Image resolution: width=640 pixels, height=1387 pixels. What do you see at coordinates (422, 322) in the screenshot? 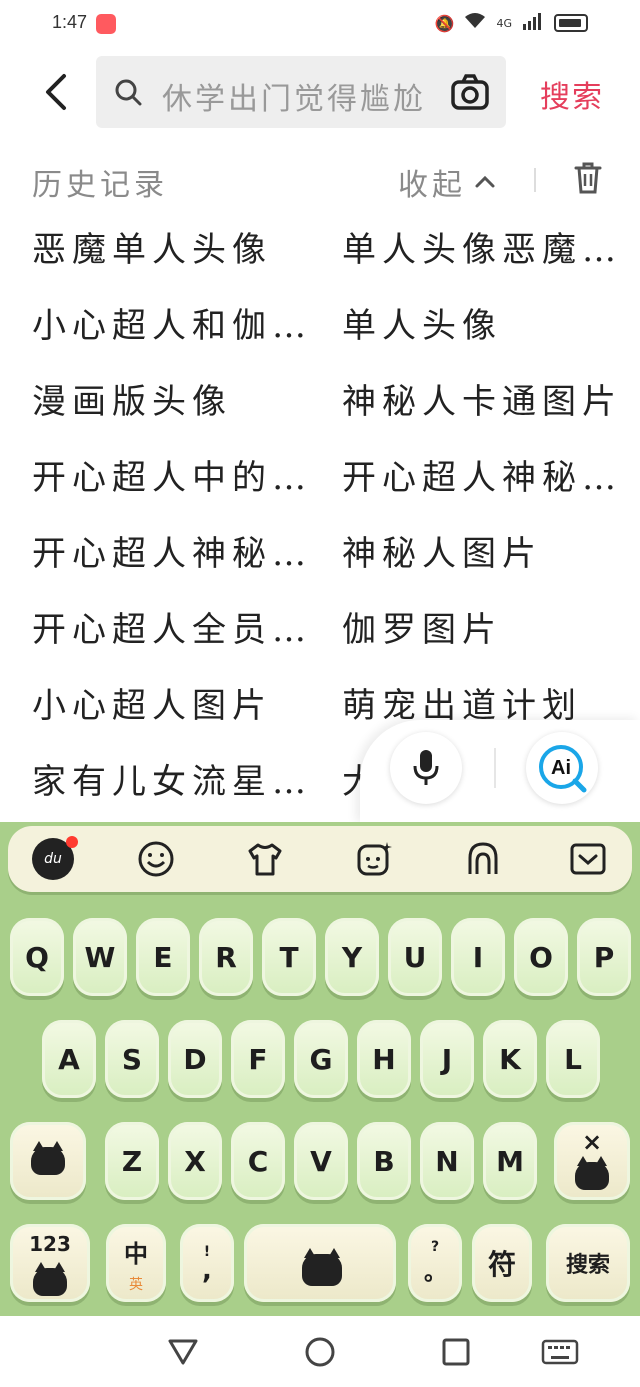
I see `history-item: 单人头像` at bounding box center [422, 322].